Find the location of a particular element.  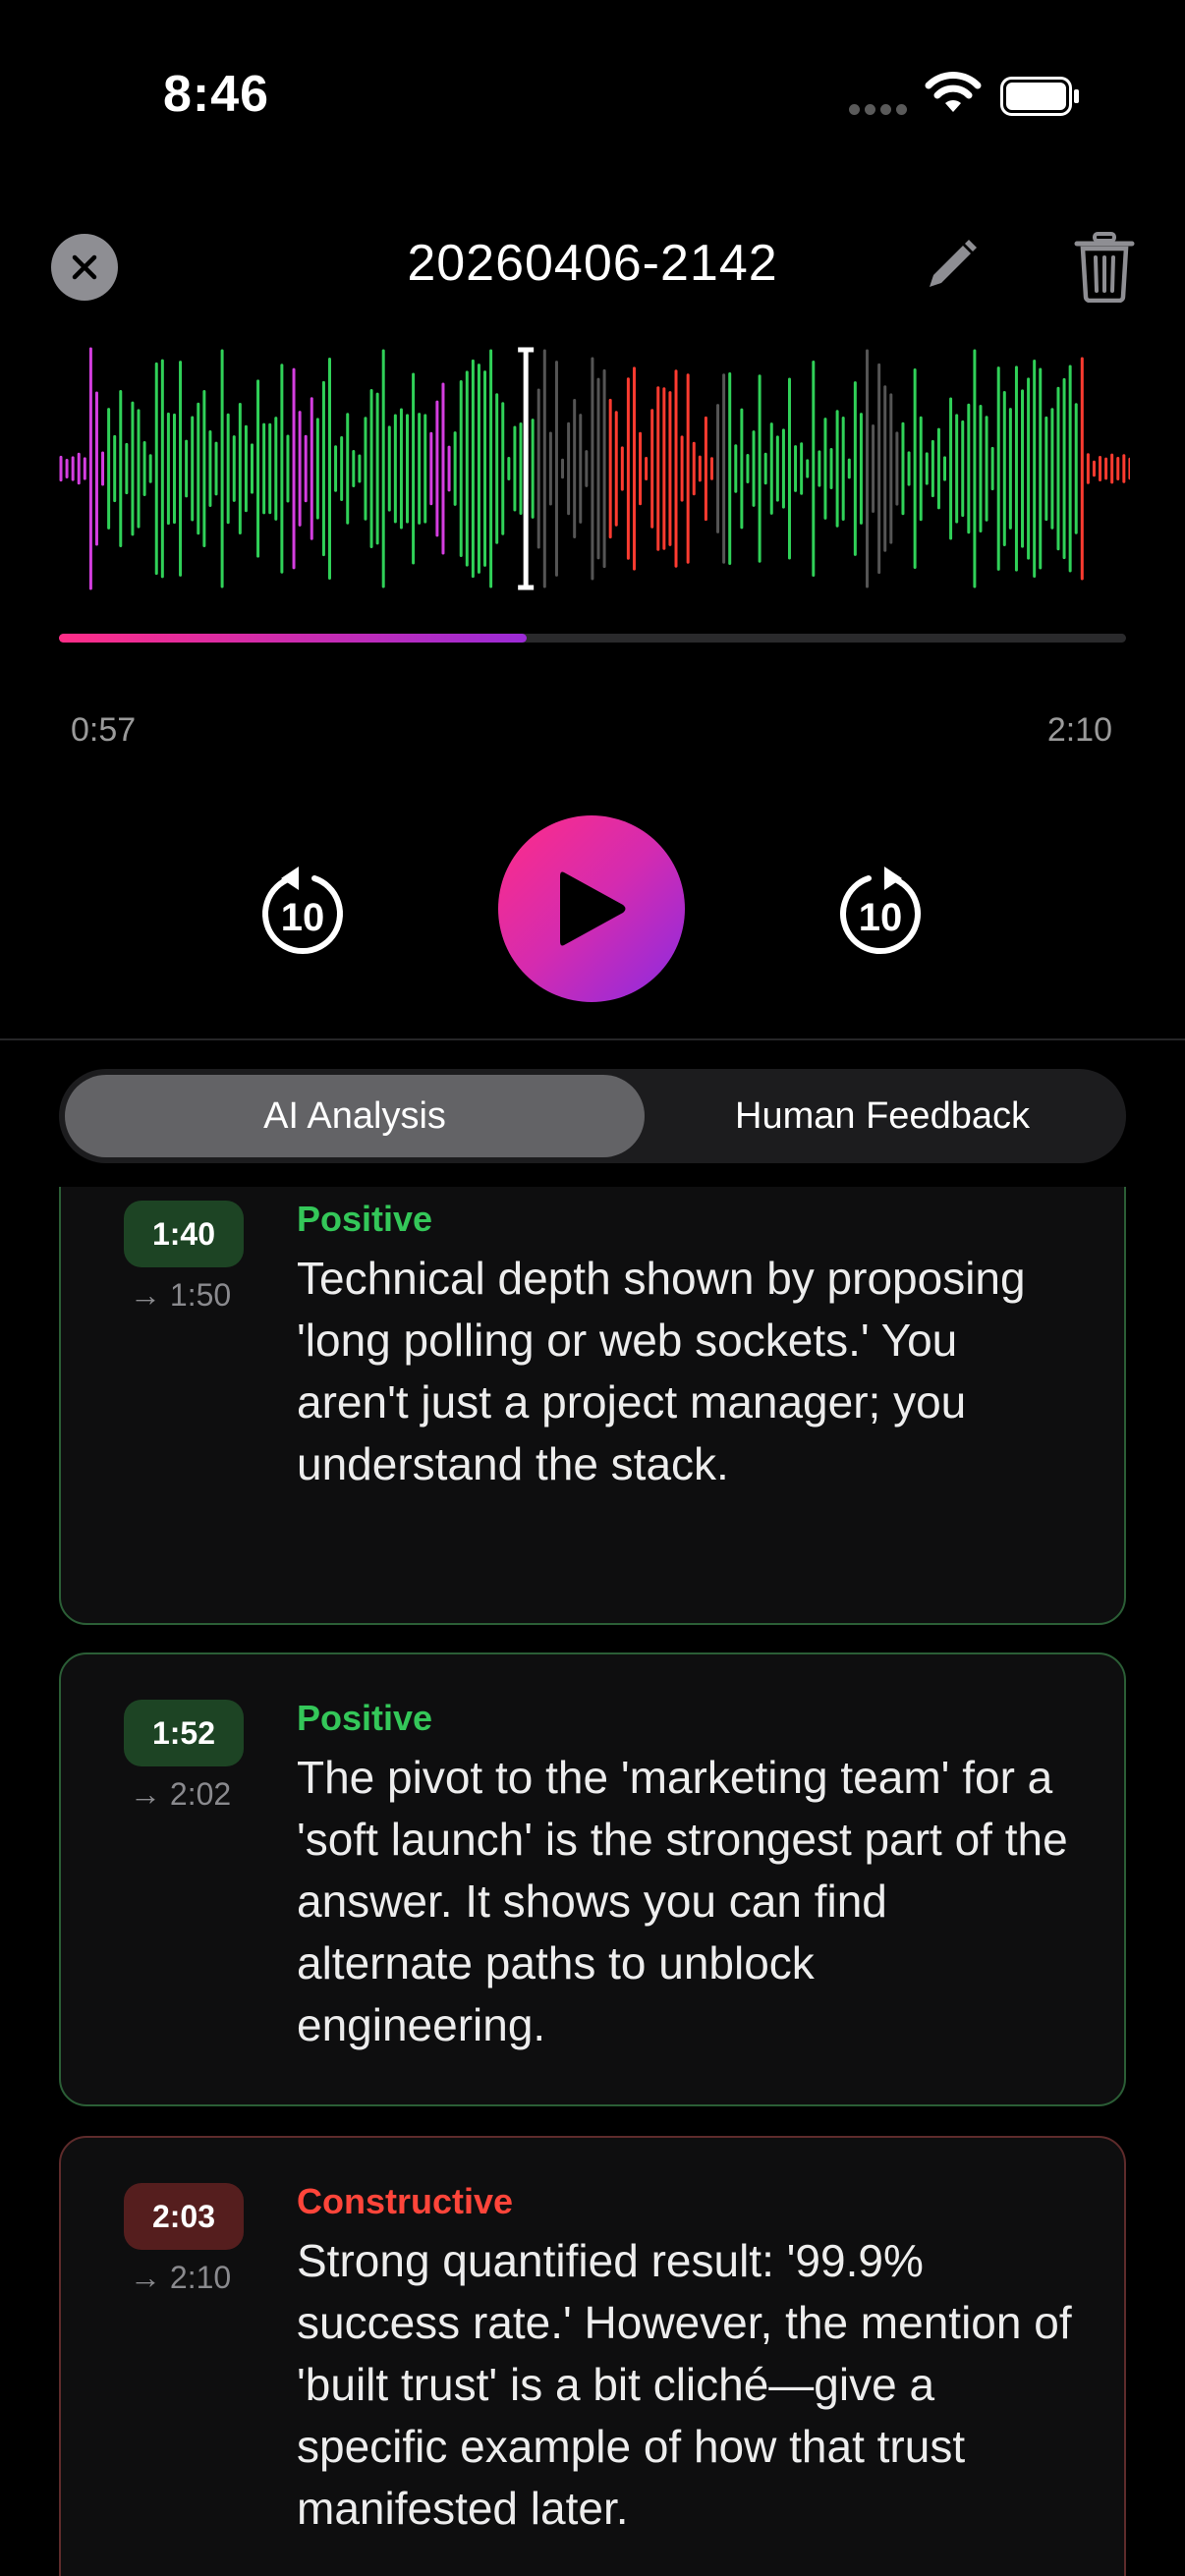

analysis-tab-switcher: AI Analysis Human Feedback is located at coordinates (592, 1116).